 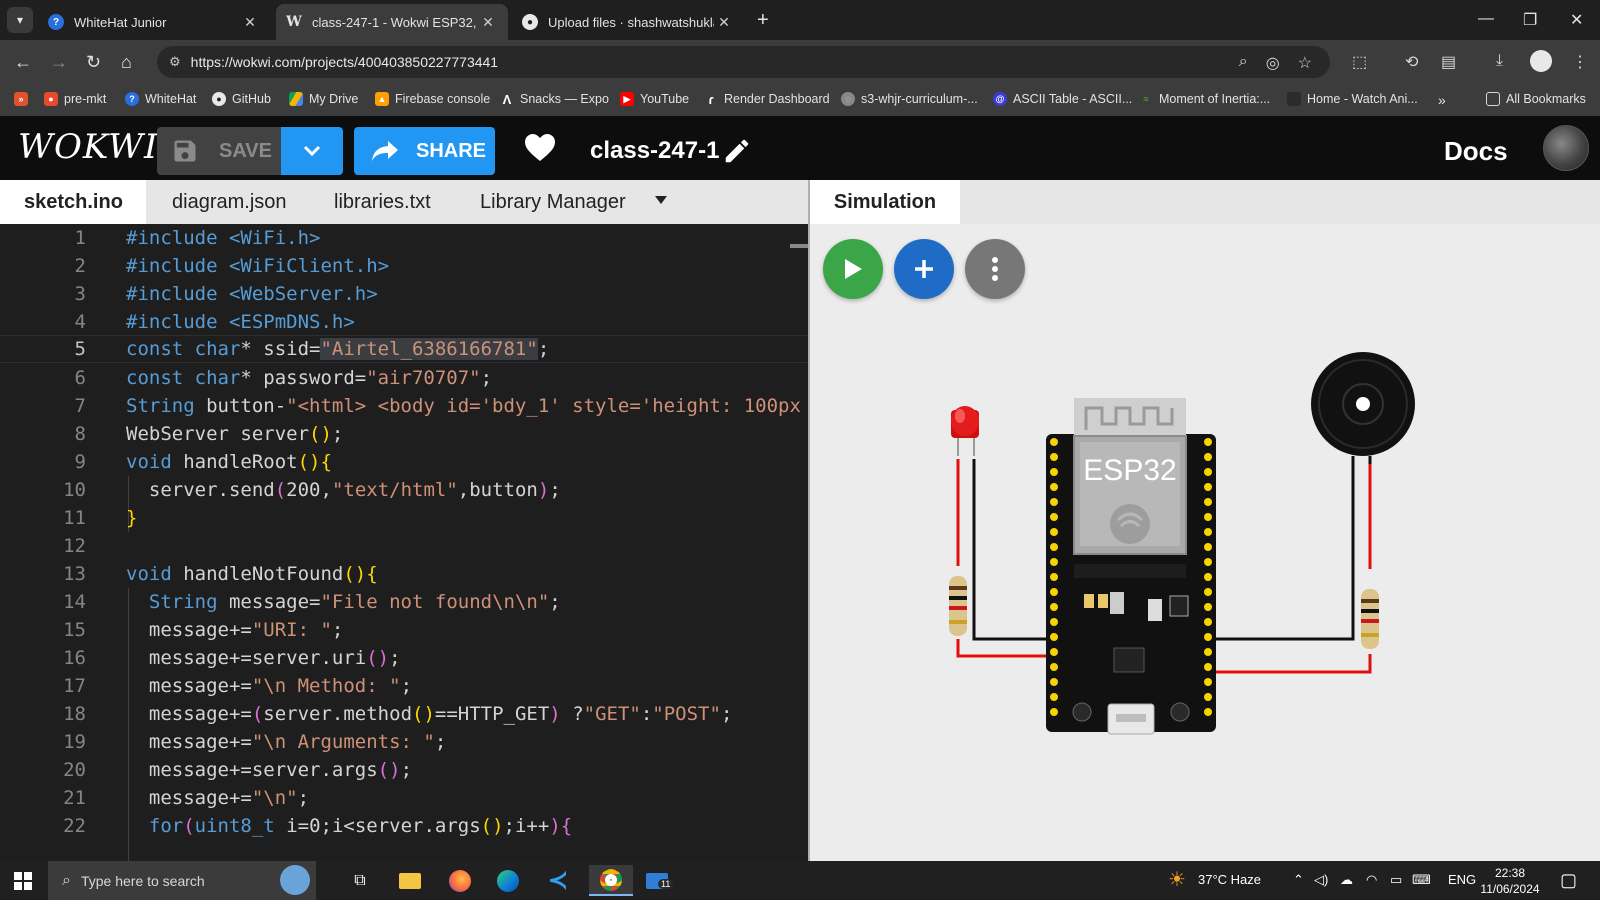 What do you see at coordinates (80, 349) in the screenshot?
I see `line-number: 5` at bounding box center [80, 349].